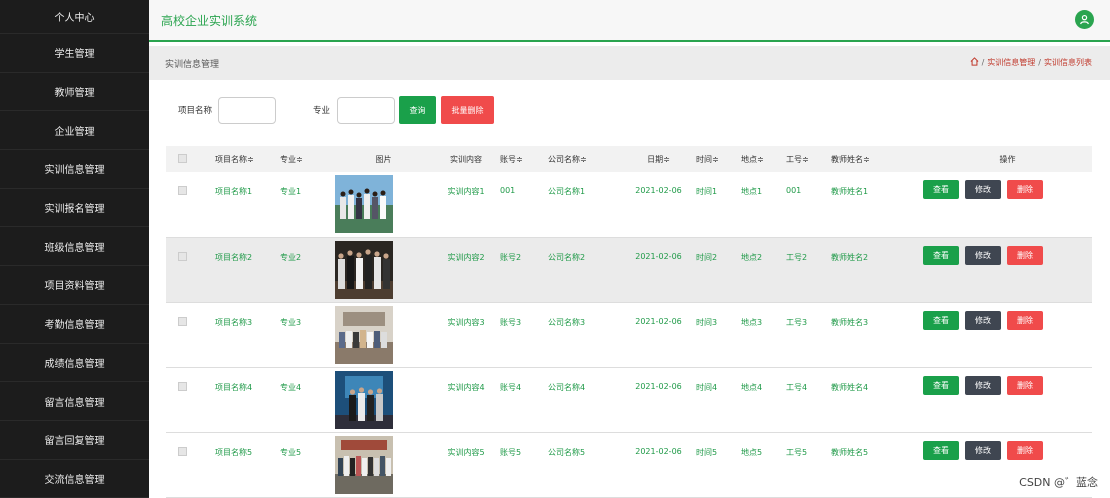  What do you see at coordinates (1058, 482) in the screenshot?
I see `watermark: CSDN @゛蓝念` at bounding box center [1058, 482].